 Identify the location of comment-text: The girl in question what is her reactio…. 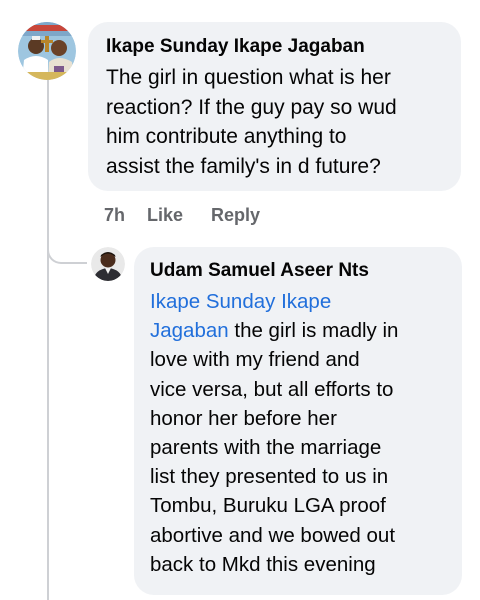
(275, 122).